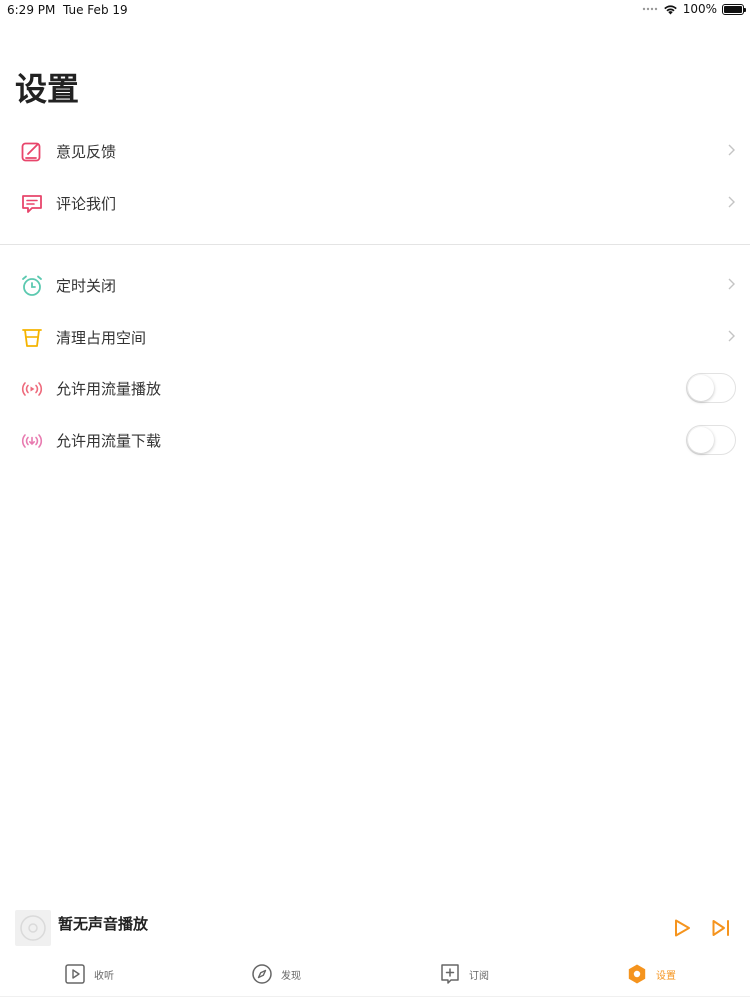 The width and height of the screenshot is (750, 1000). Describe the element at coordinates (375, 10) in the screenshot. I see `status-bar: 6:29 PM Tue Feb 19 100%` at that location.